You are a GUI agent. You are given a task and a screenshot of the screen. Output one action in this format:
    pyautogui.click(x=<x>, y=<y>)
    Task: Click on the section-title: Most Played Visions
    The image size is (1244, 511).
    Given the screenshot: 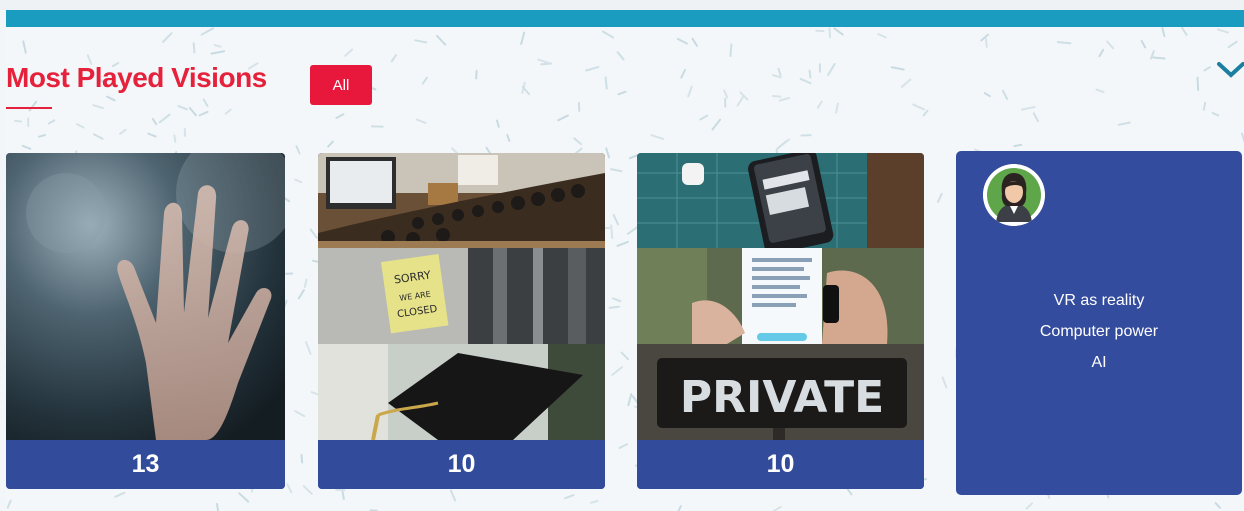 What is the action you would take?
    pyautogui.click(x=136, y=77)
    